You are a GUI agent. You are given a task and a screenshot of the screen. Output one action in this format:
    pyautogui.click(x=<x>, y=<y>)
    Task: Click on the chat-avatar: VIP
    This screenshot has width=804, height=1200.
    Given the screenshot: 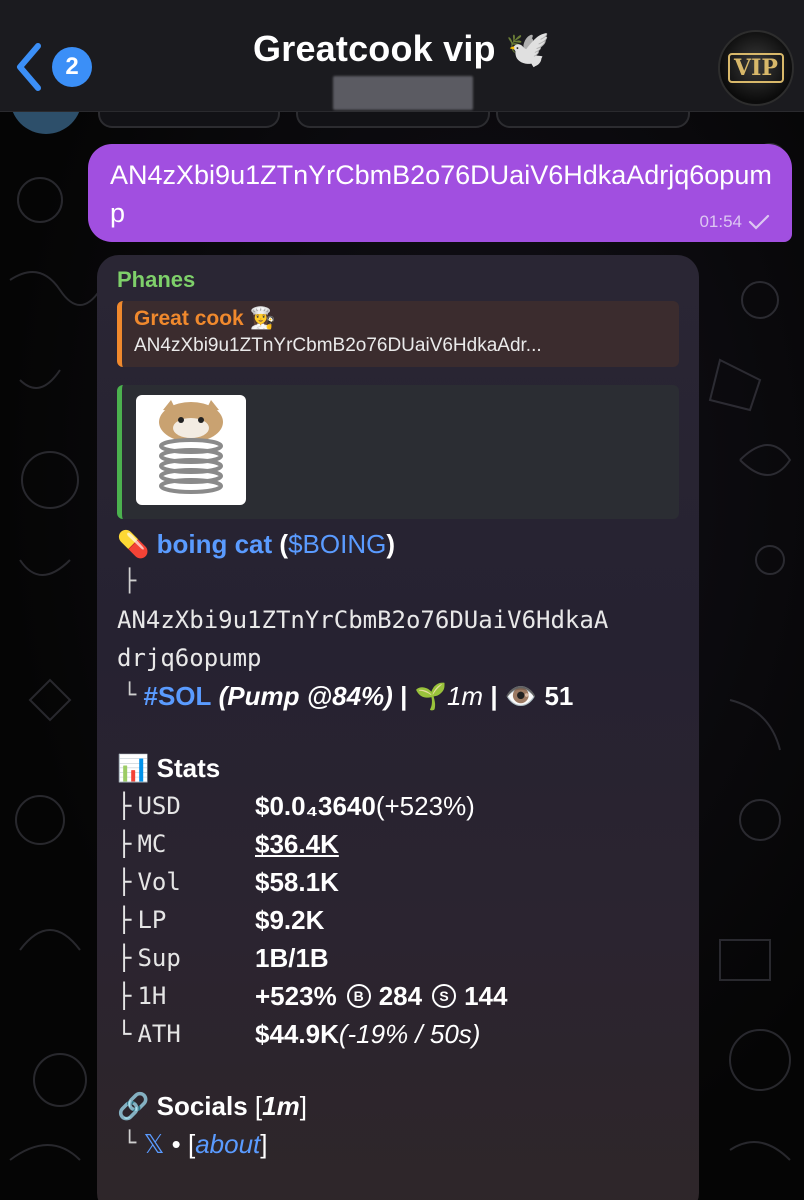 What is the action you would take?
    pyautogui.click(x=756, y=68)
    